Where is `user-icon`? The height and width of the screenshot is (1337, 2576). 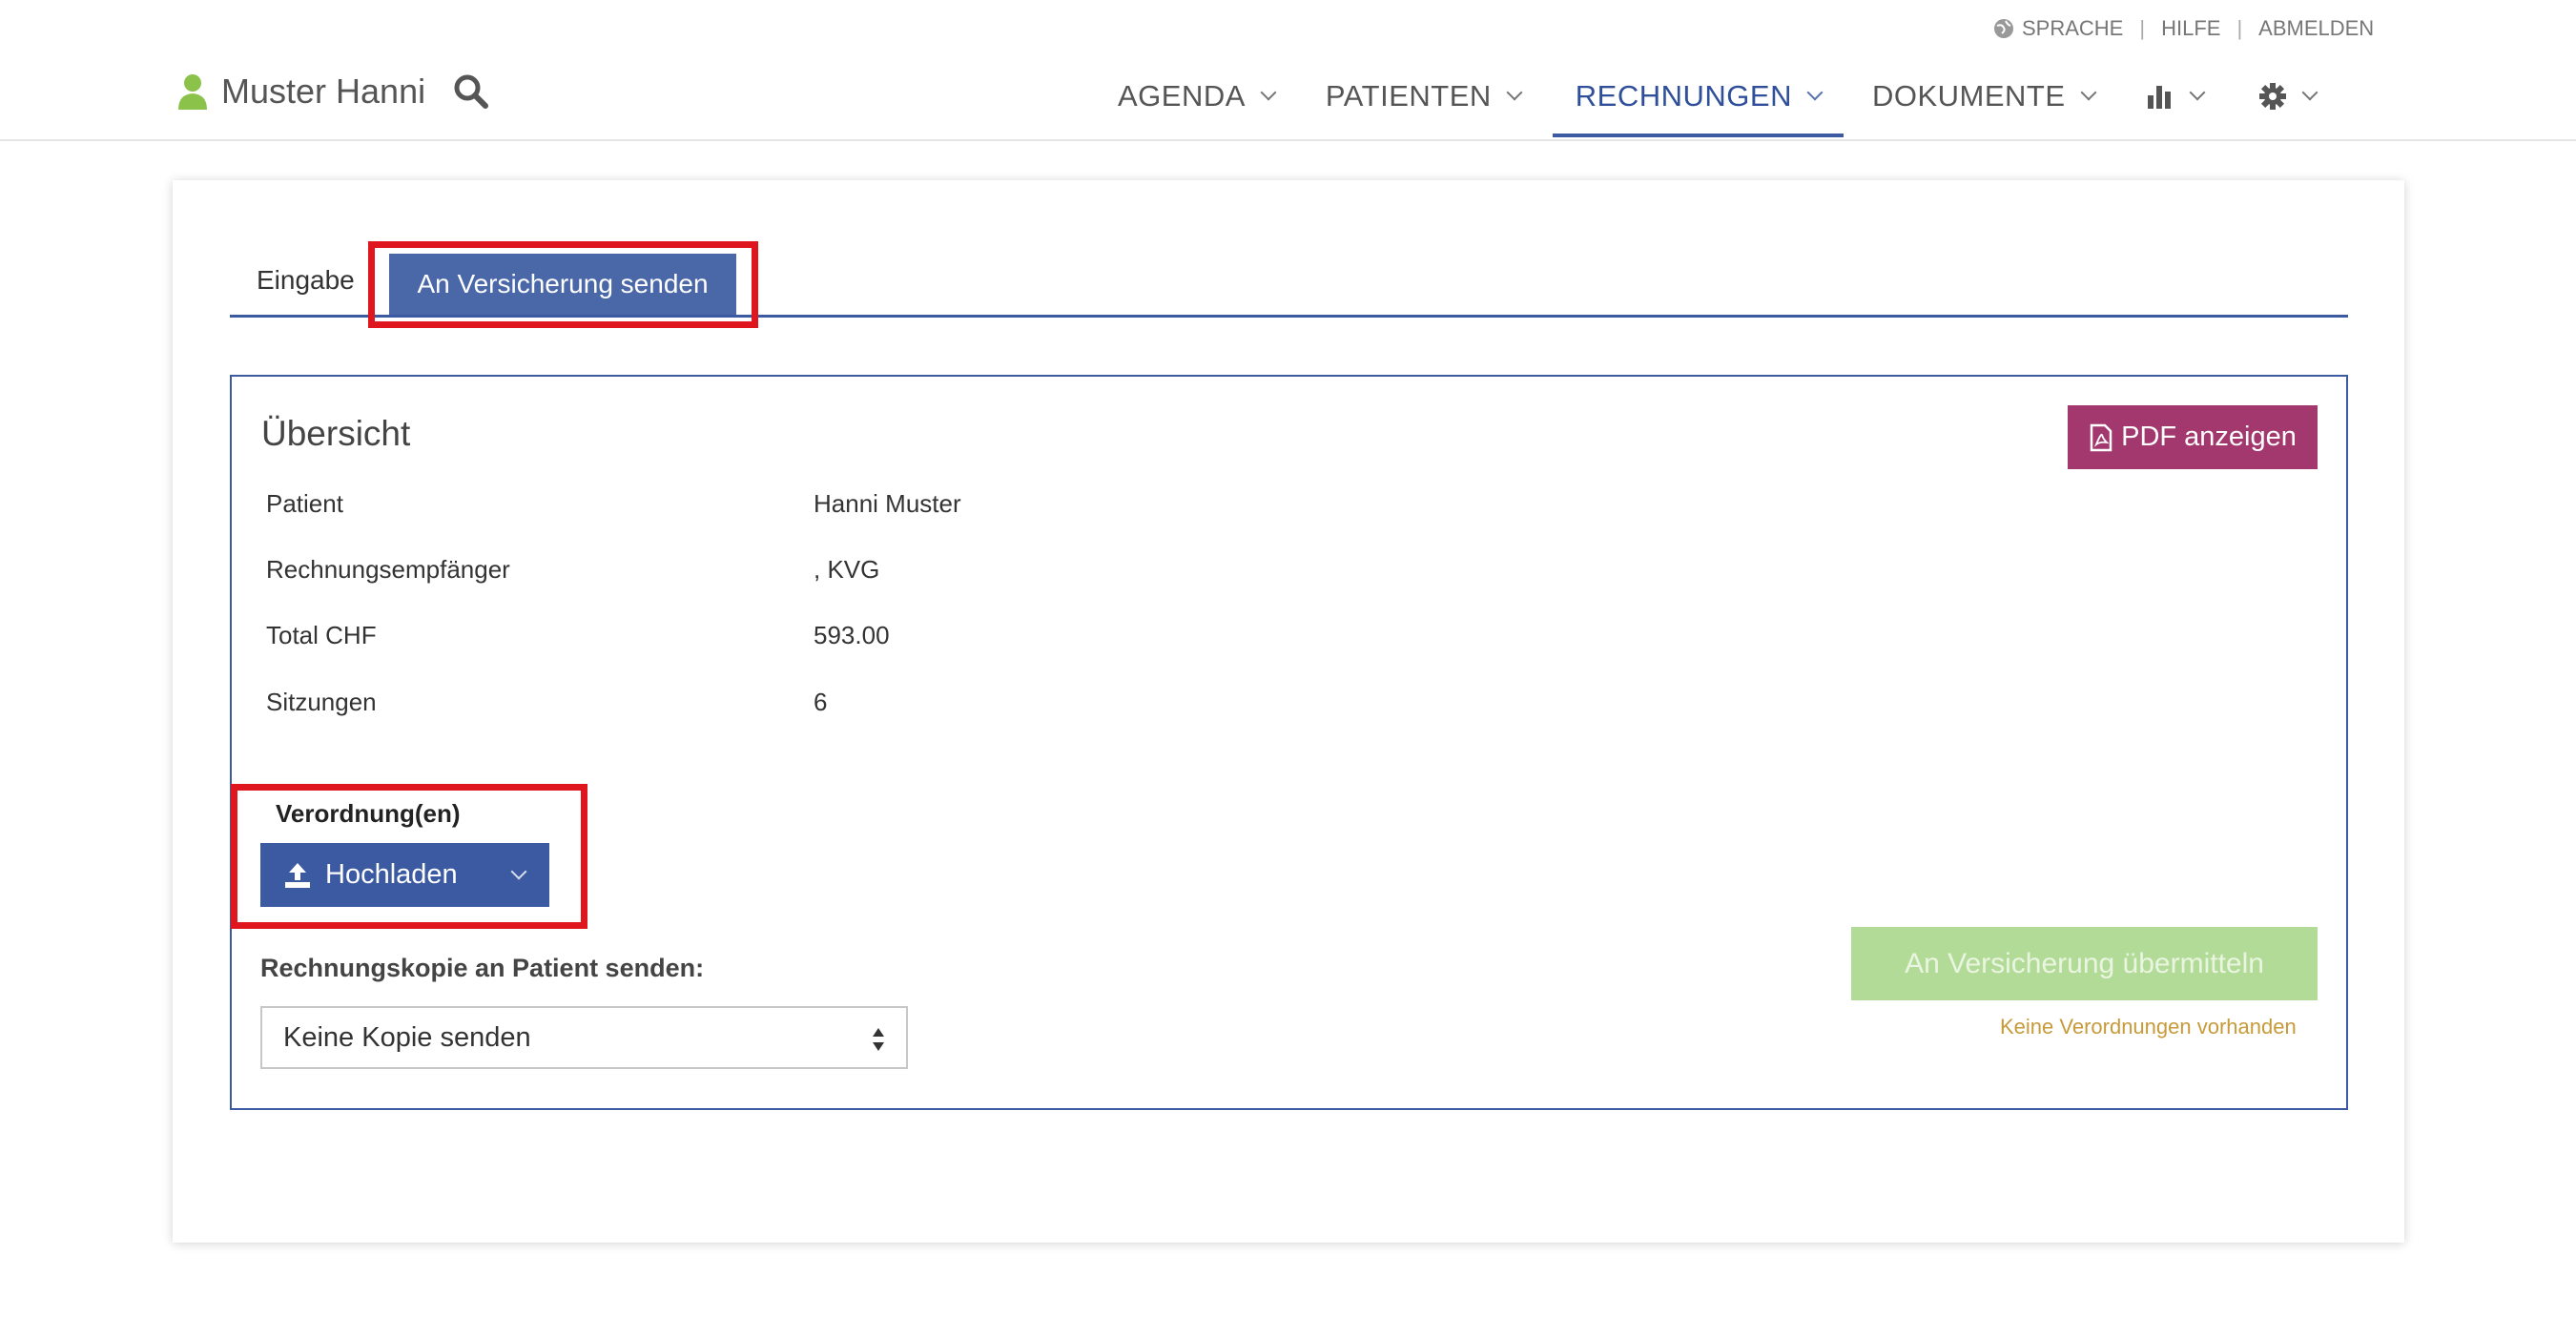 user-icon is located at coordinates (192, 92).